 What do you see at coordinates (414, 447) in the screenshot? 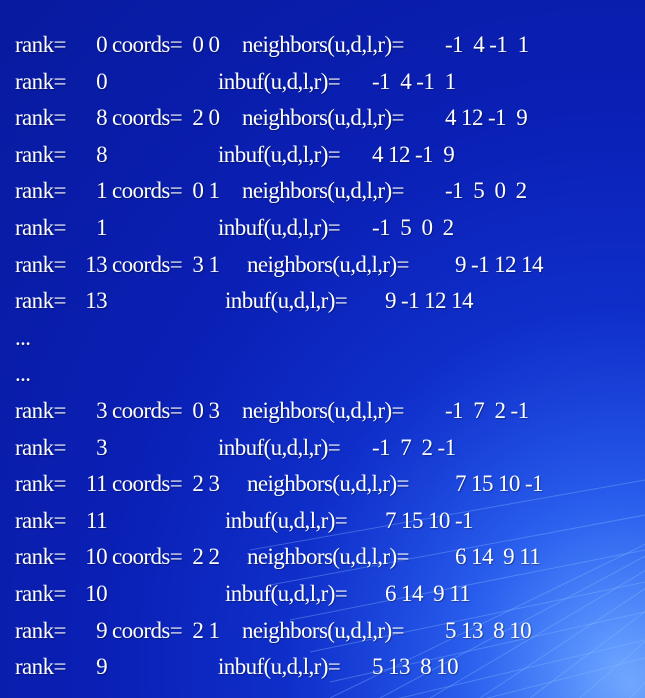
I see `inbuf-values: -1 7 2 -1` at bounding box center [414, 447].